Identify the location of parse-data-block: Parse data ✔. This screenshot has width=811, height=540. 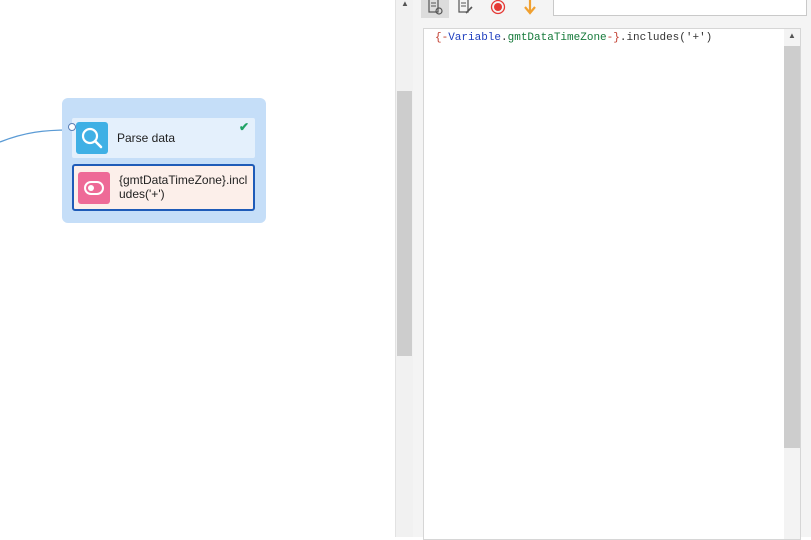
(161, 138).